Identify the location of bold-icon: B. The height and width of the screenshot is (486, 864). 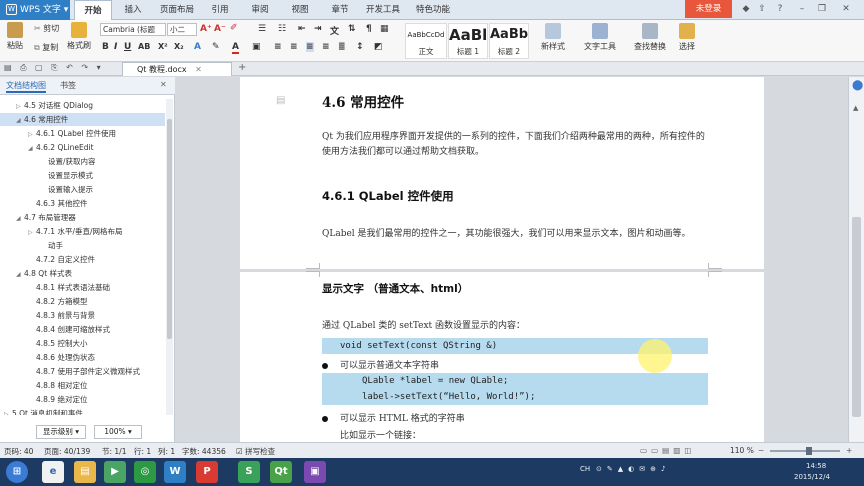
(105, 47).